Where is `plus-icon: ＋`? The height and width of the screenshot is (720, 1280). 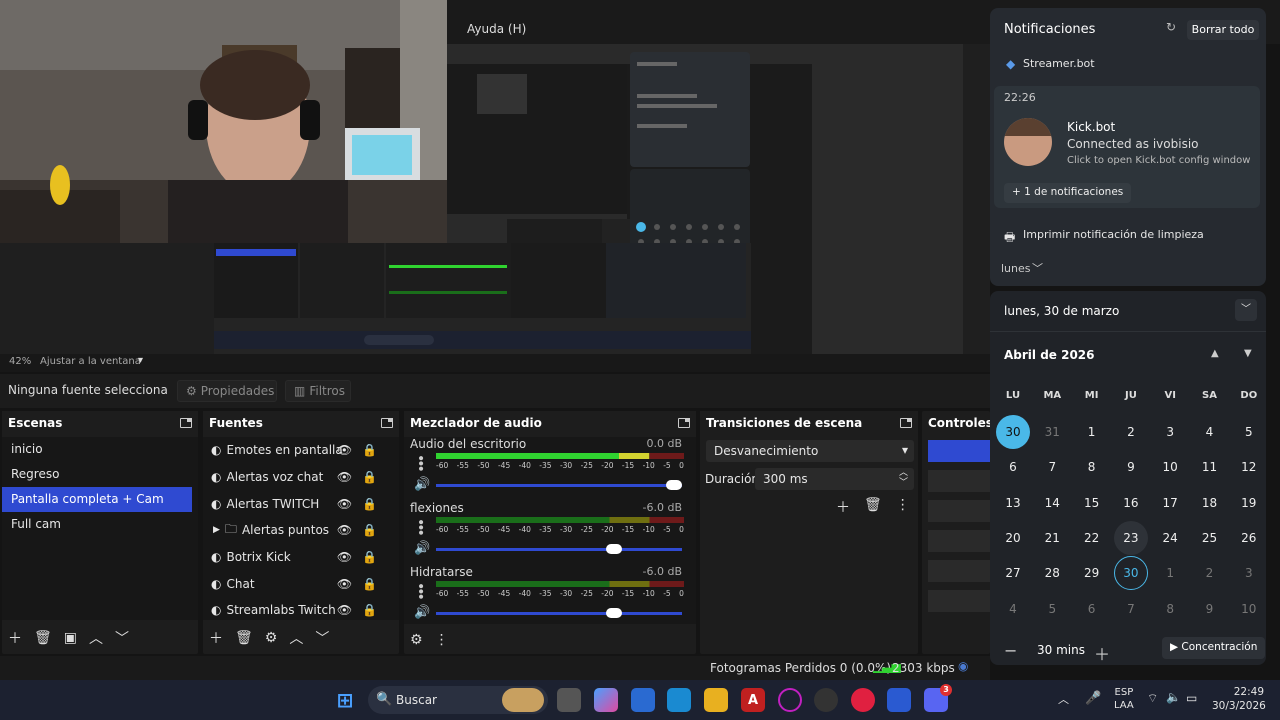 plus-icon: ＋ is located at coordinates (1102, 653).